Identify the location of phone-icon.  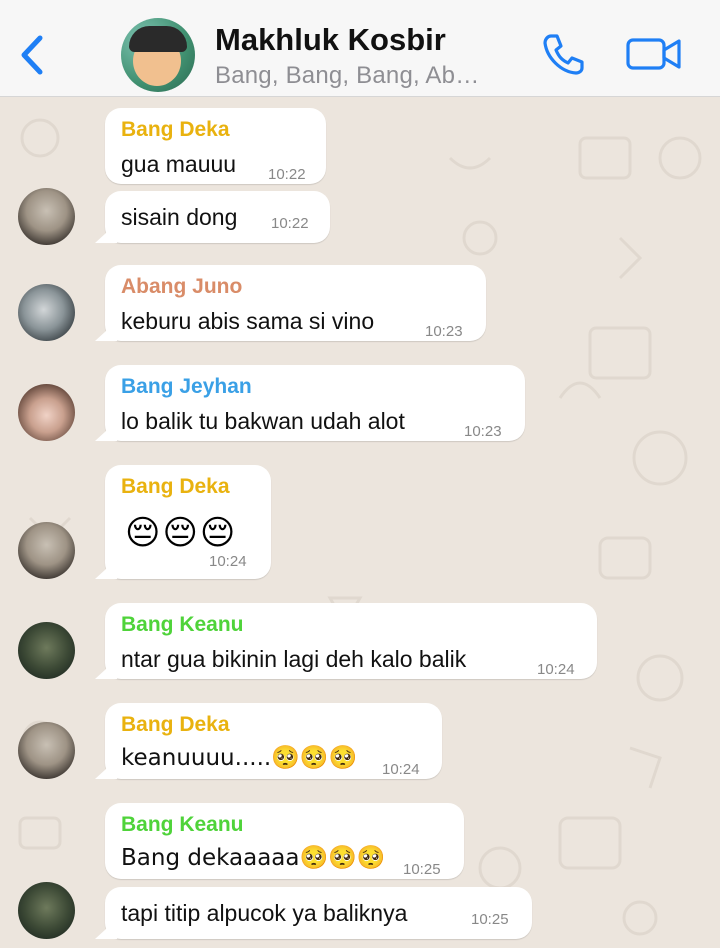
(564, 54).